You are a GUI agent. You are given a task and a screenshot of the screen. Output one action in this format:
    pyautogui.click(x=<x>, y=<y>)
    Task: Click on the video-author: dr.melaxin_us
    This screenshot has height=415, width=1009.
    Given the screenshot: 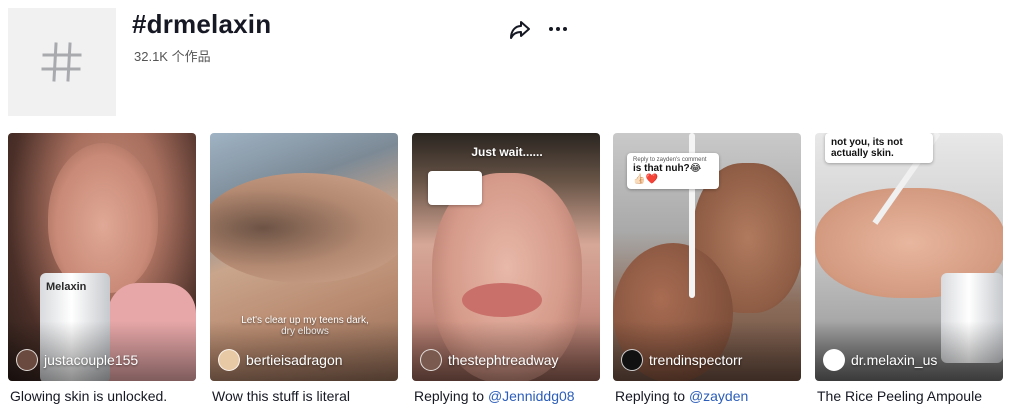 What is the action you would take?
    pyautogui.click(x=880, y=360)
    